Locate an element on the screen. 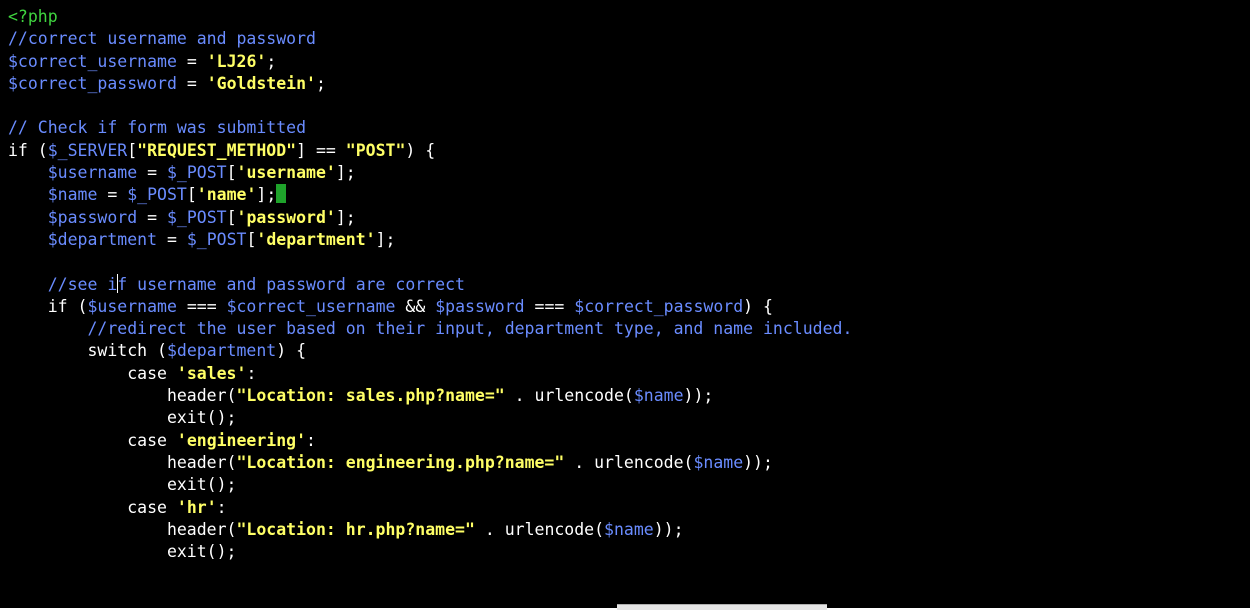 The height and width of the screenshot is (610, 1256). code-line: <?php is located at coordinates (629, 17).